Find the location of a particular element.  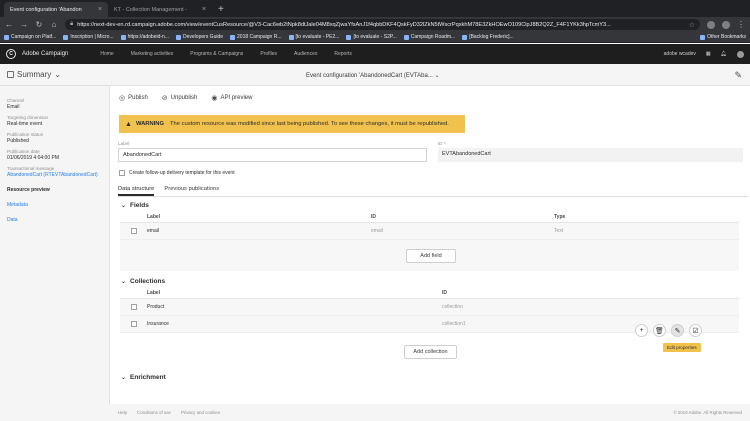

api-preview-button: ◉ API preview is located at coordinates (231, 98).